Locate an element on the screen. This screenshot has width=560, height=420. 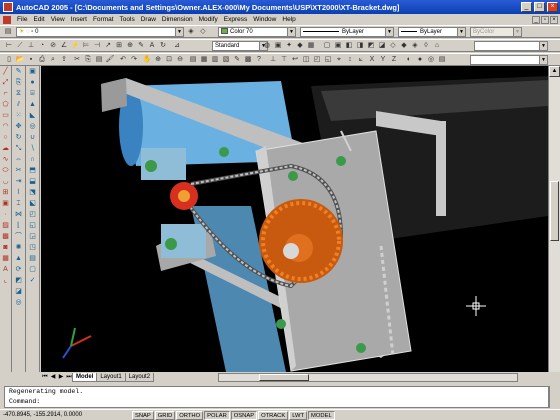
redo-icon: ↷ is located at coordinates (134, 60).